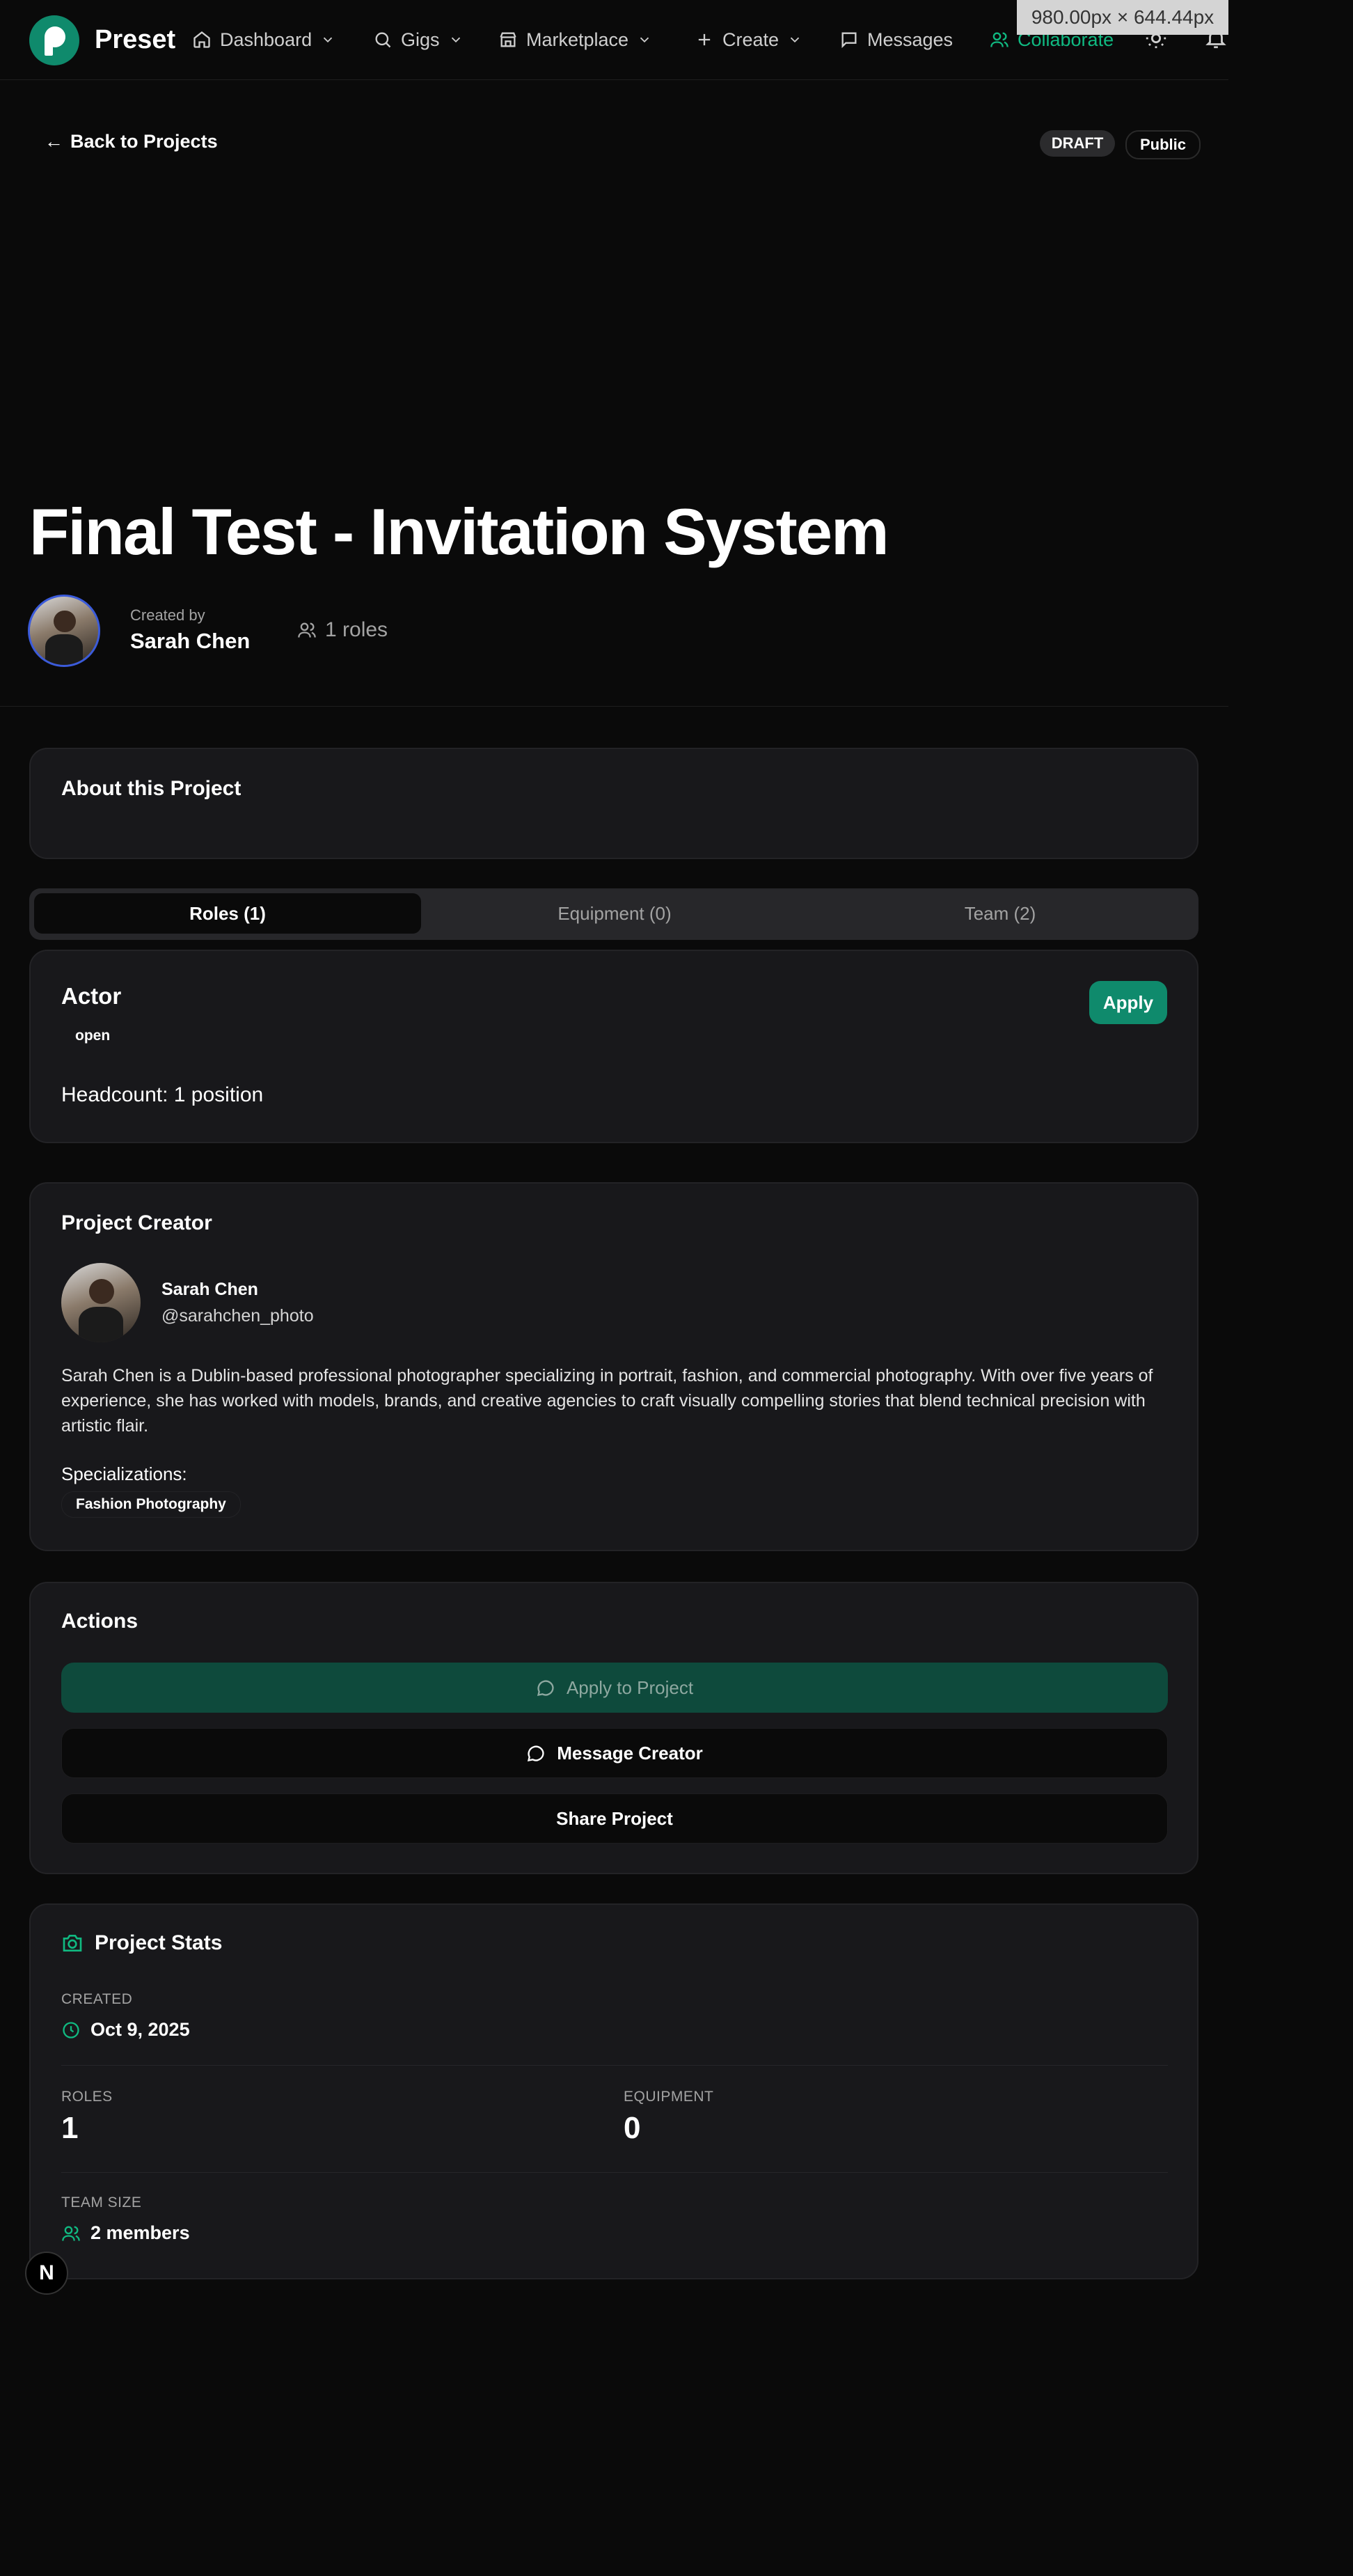  Describe the element at coordinates (669, 2097) in the screenshot. I see `equipment-label: EQUIPMENT` at that location.